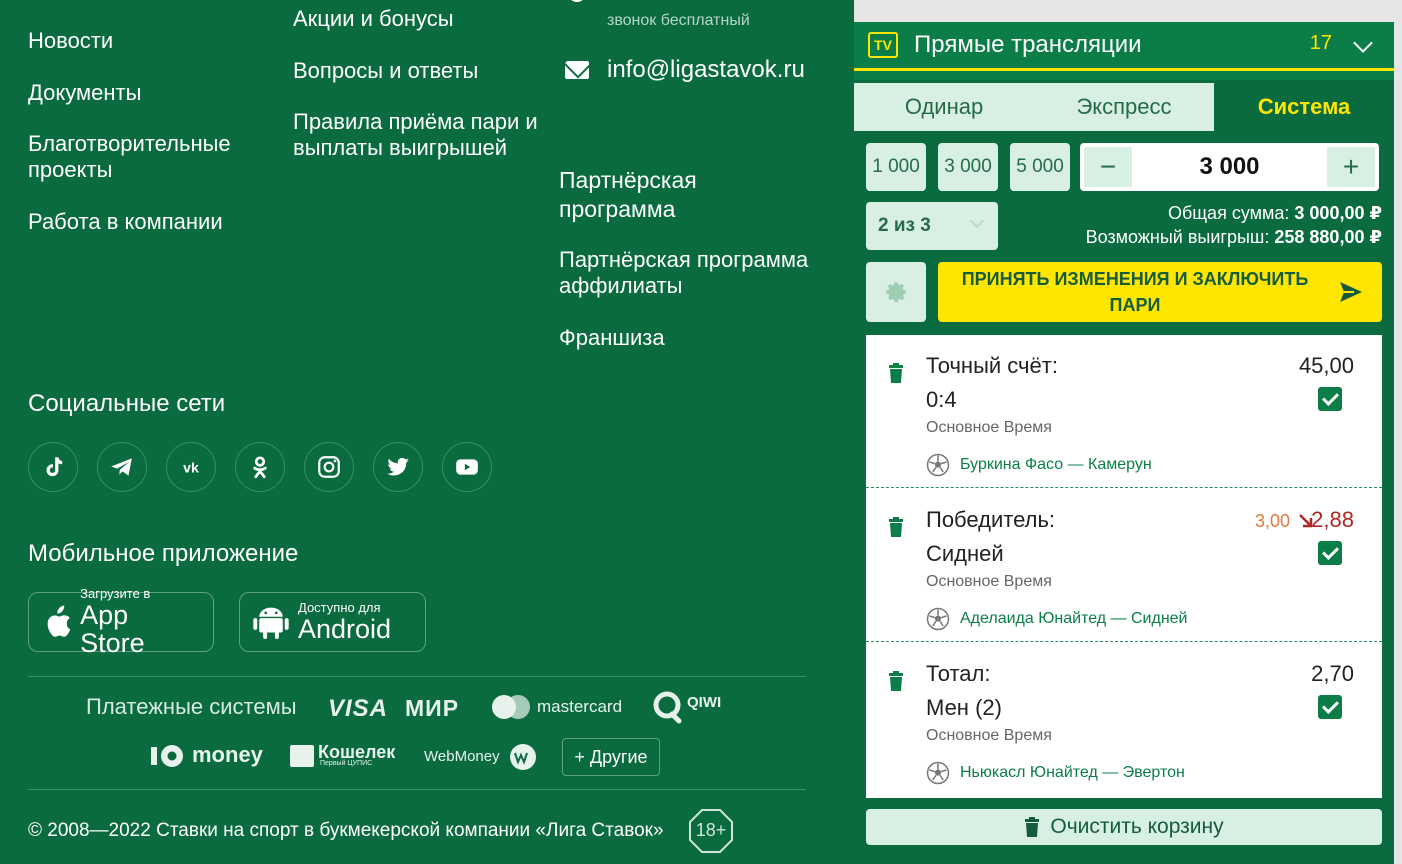 Image resolution: width=1402 pixels, height=864 pixels. I want to click on stake-decrease-button: −, so click(1108, 167).